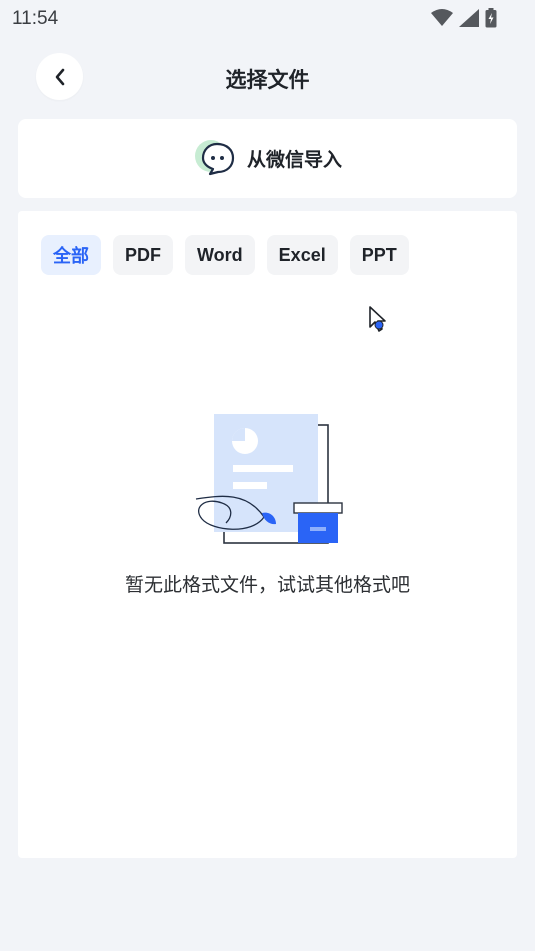 The image size is (535, 951). I want to click on tab-word: Word, so click(220, 255).